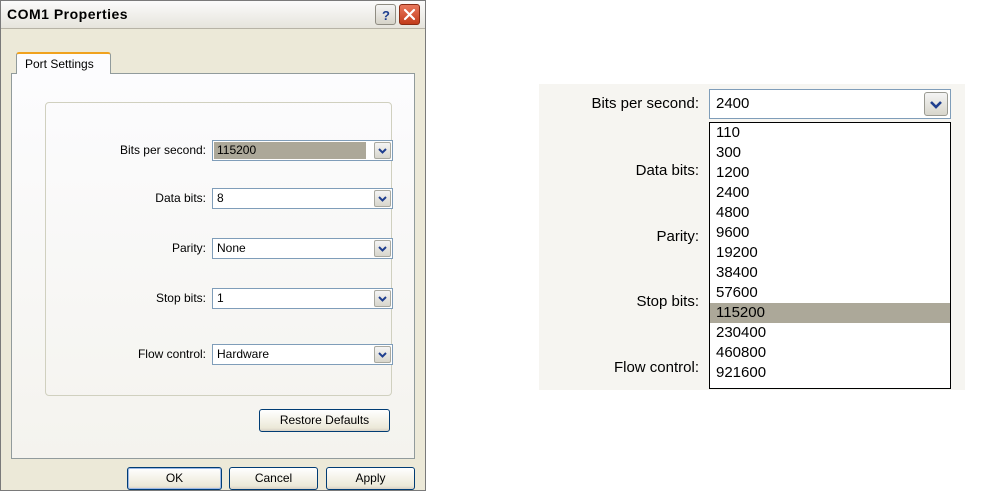 Image resolution: width=983 pixels, height=491 pixels. I want to click on zoom-bits-per-second-select: 2400, so click(830, 104).